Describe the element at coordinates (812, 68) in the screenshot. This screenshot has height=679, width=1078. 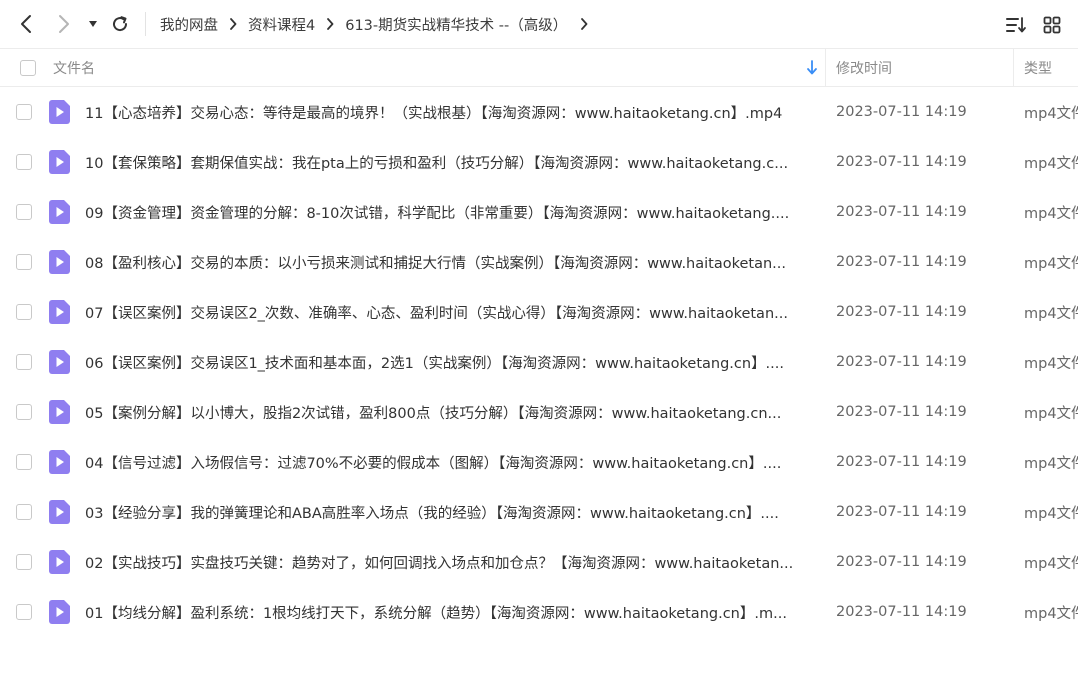
I see `sort-descending-icon` at that location.